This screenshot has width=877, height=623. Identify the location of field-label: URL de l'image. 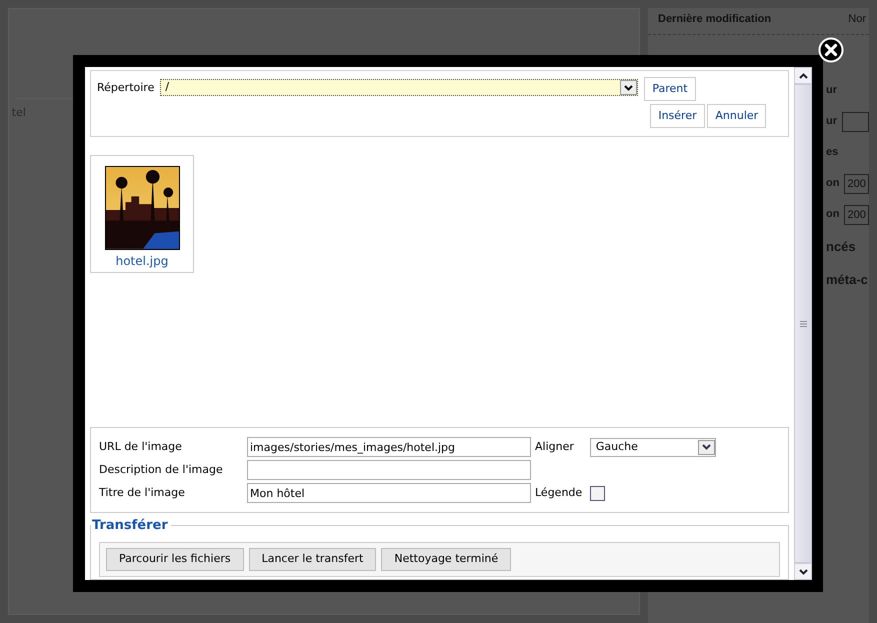
(141, 446).